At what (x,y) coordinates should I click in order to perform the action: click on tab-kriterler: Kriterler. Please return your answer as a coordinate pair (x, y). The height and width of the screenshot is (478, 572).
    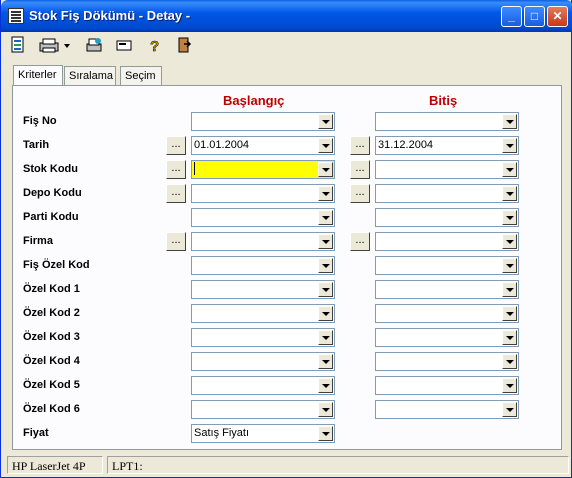
    Looking at the image, I should click on (38, 75).